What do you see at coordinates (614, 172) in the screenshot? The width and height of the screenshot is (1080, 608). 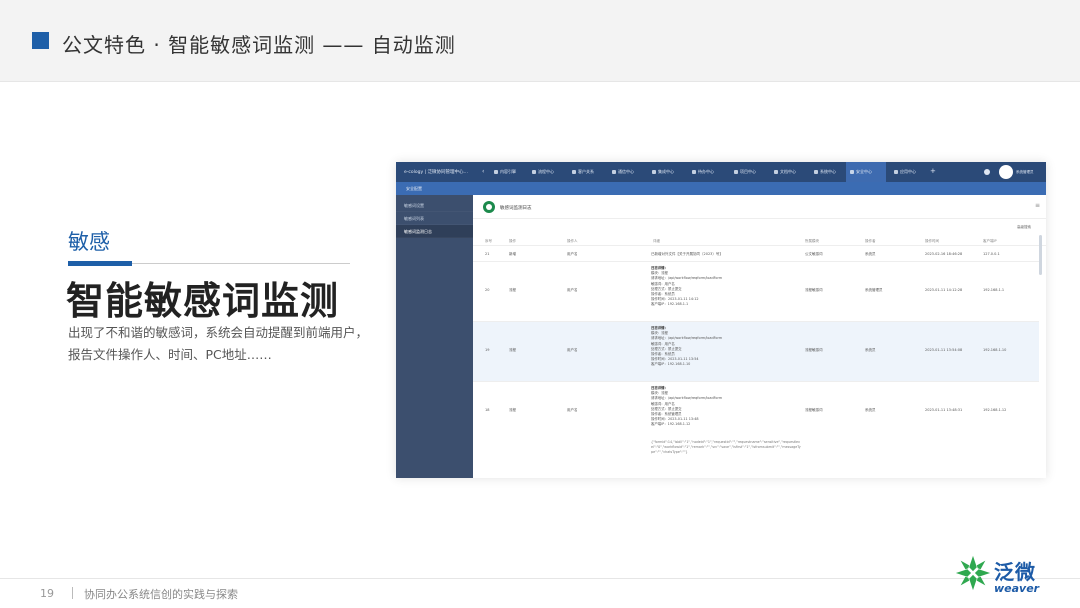 I see `phone-icon` at bounding box center [614, 172].